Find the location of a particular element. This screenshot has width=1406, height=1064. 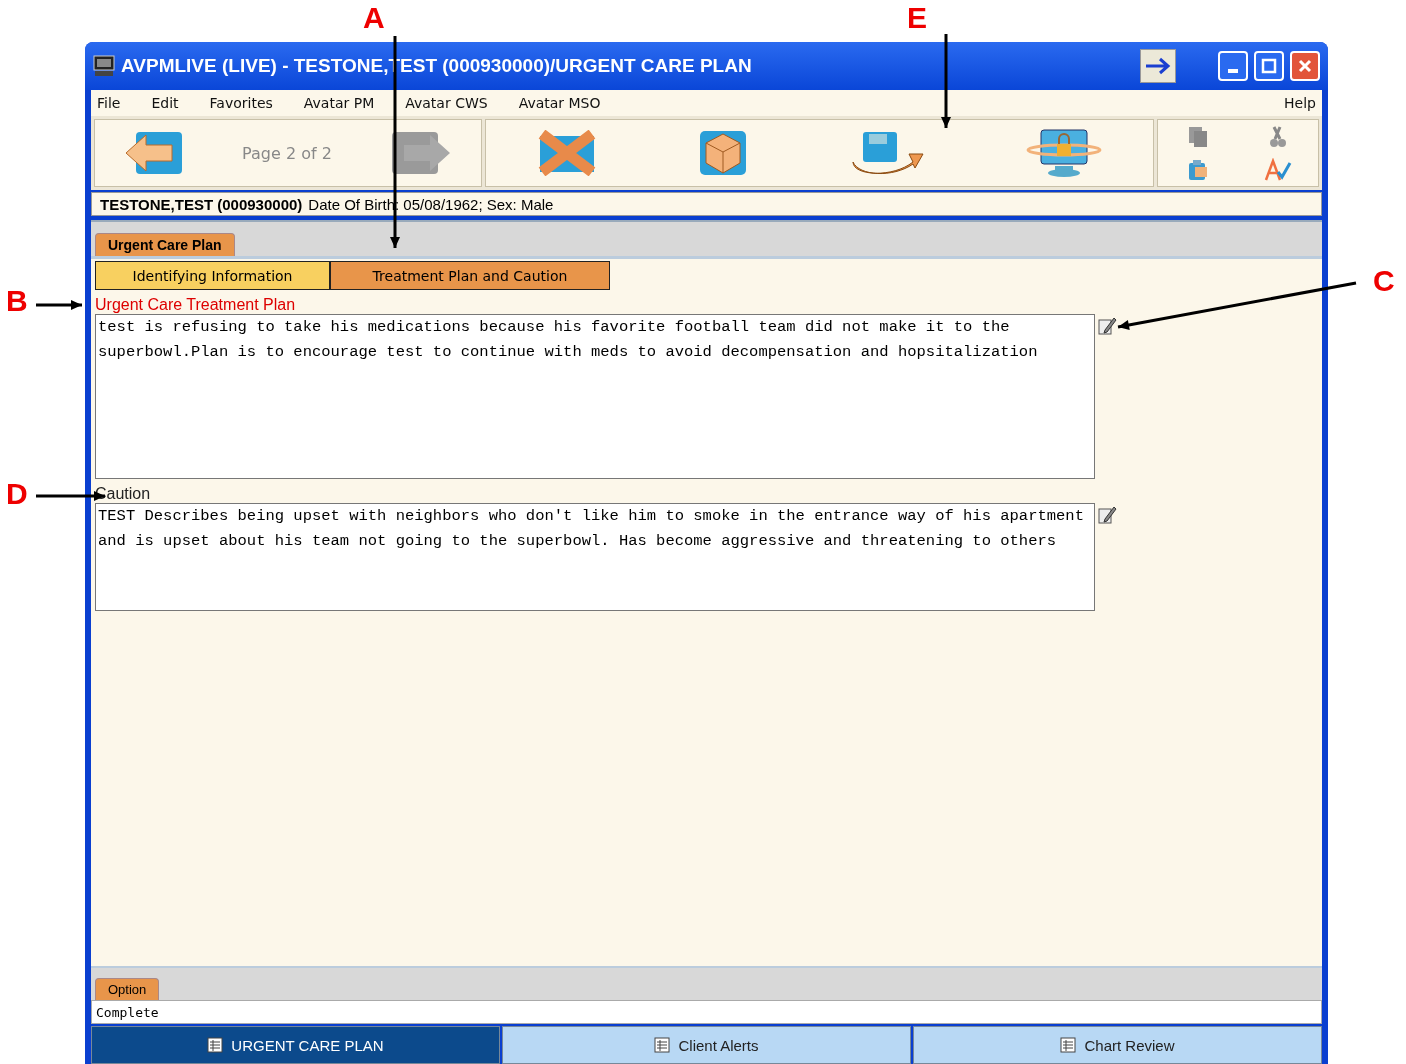

menu-item: File is located at coordinates (109, 103).